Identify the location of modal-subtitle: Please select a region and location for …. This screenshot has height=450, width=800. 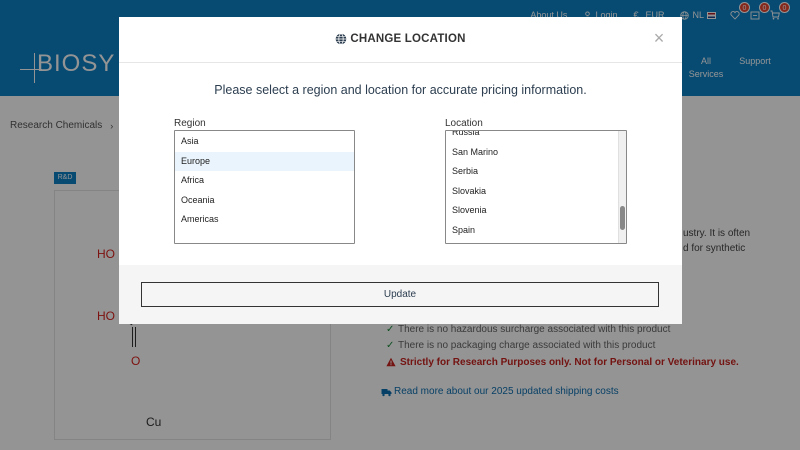
(400, 90).